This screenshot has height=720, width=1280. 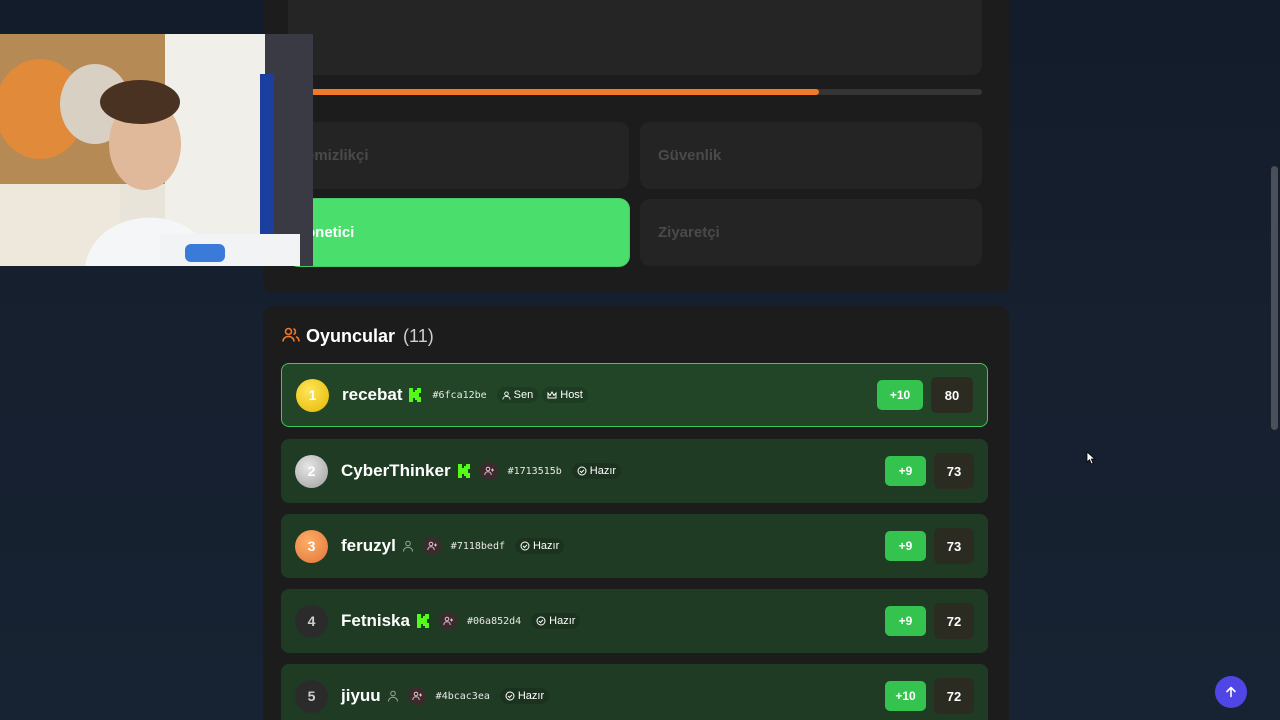 I want to click on player-row: 1 recebat #6fca12be Sen Host +10 80, so click(x=634, y=395).